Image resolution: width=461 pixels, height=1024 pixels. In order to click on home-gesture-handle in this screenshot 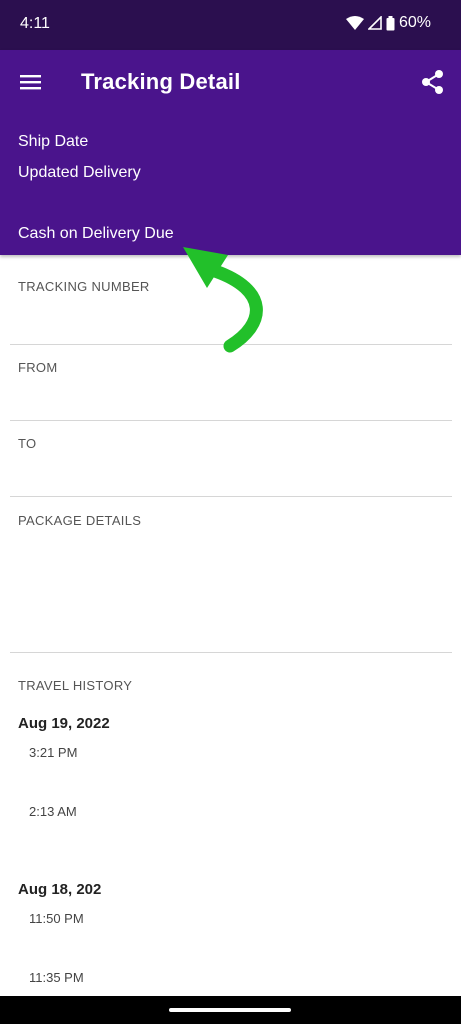, I will do `click(230, 1010)`.